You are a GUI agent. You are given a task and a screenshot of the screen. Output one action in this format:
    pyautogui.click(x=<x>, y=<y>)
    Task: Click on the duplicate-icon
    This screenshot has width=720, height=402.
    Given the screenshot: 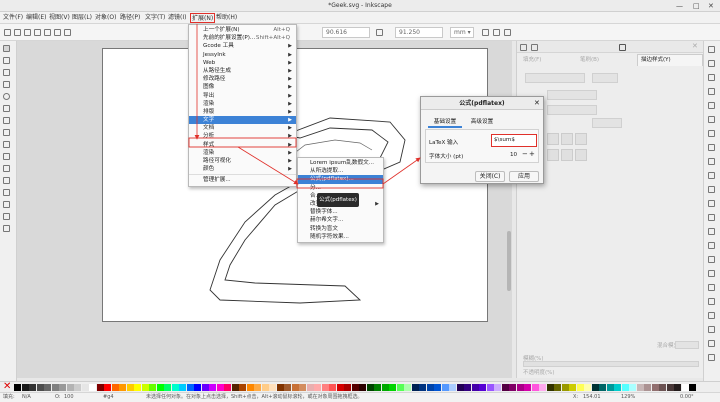 What is the action you would take?
    pyautogui.click(x=711, y=245)
    